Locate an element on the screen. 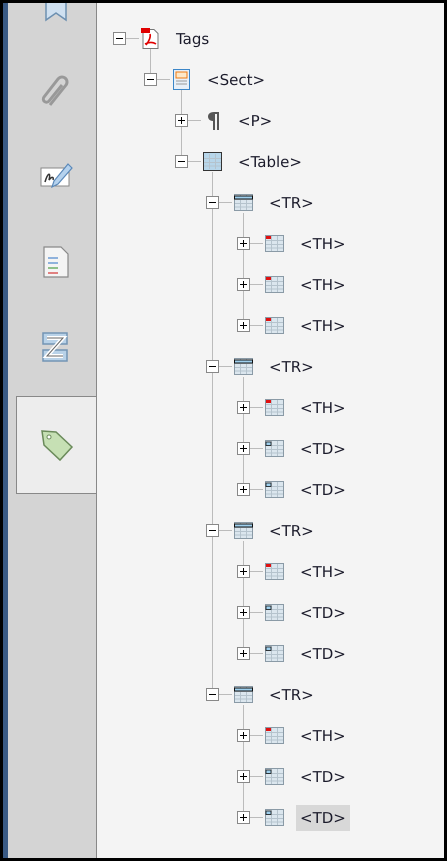  selected-panel-tab is located at coordinates (56, 445).